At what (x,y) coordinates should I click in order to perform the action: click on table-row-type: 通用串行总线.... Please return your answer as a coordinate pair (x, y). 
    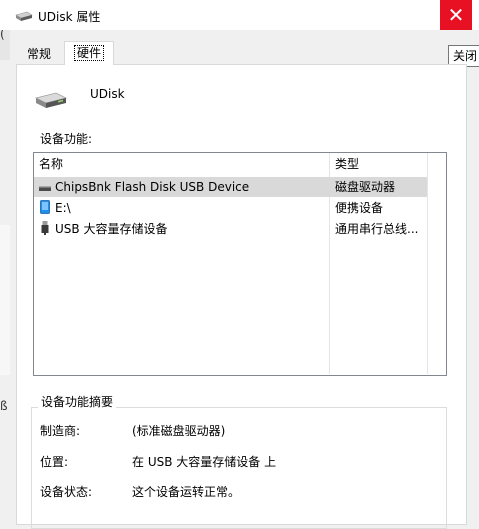
    Looking at the image, I should click on (376, 229).